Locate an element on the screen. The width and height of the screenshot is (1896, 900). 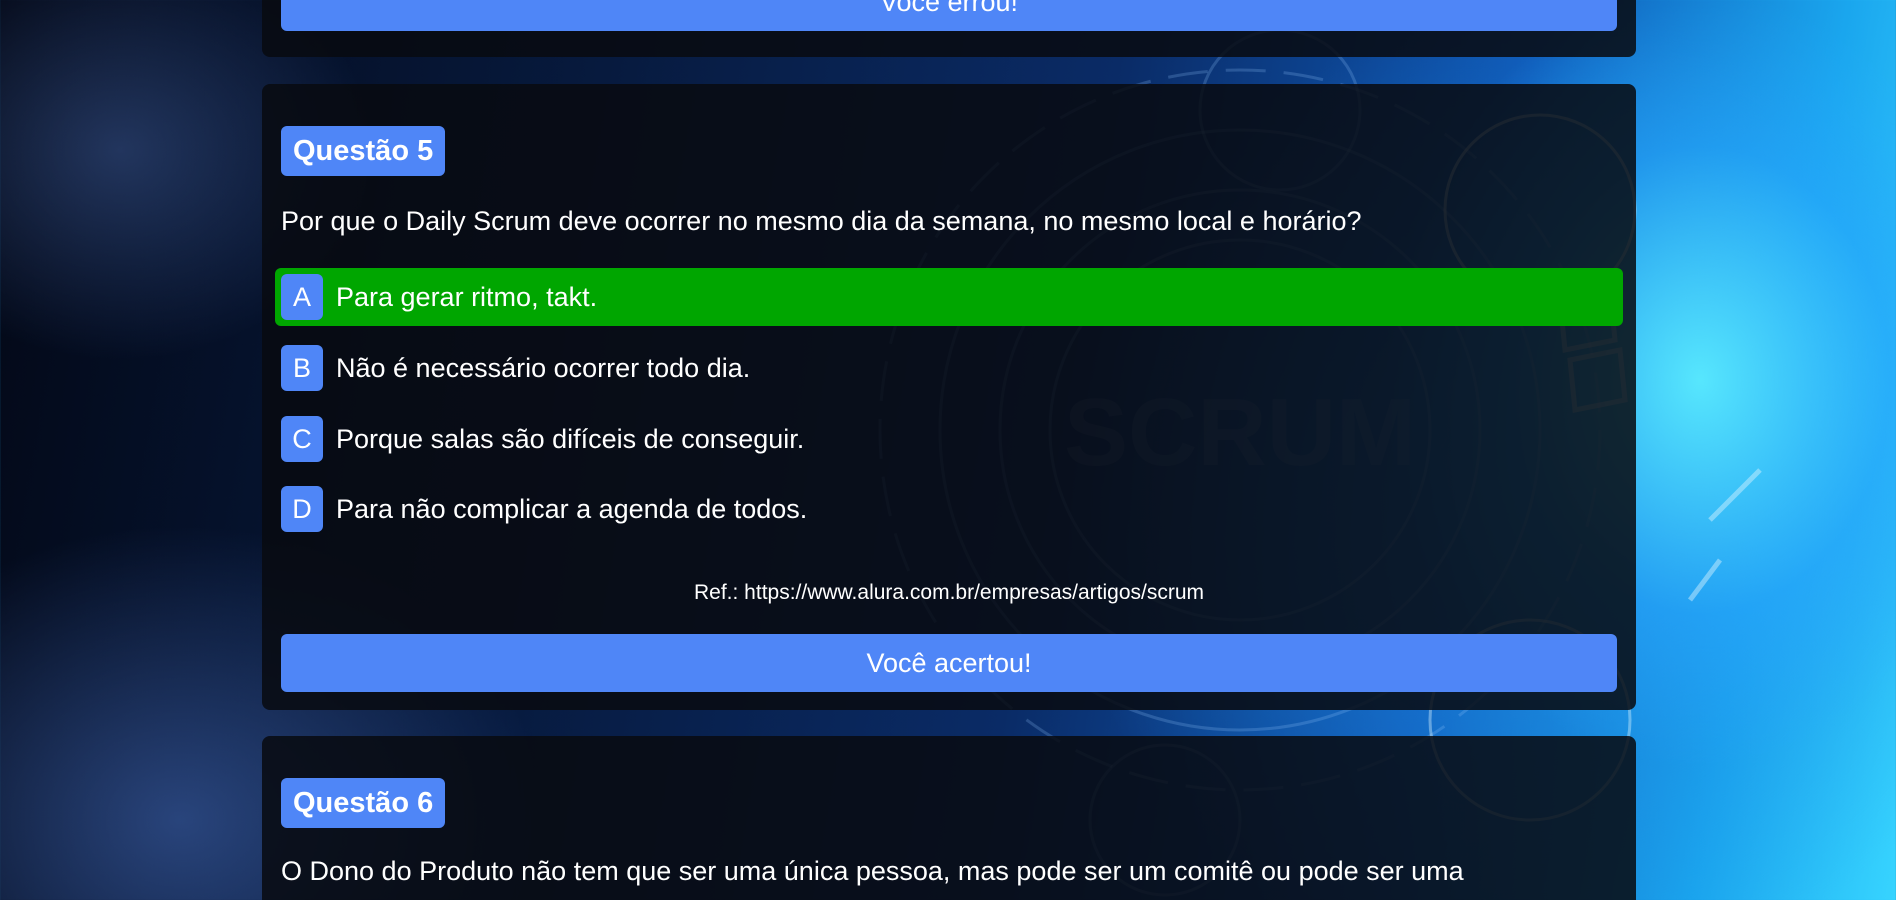
option-d: D Para não complicar a agenda de todos. is located at coordinates (949, 509).